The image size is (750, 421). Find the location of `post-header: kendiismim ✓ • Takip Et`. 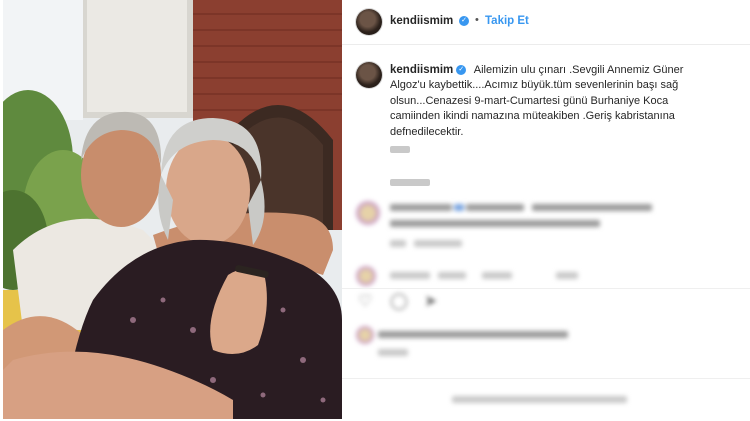

post-header: kendiismim ✓ • Takip Et is located at coordinates (546, 22).